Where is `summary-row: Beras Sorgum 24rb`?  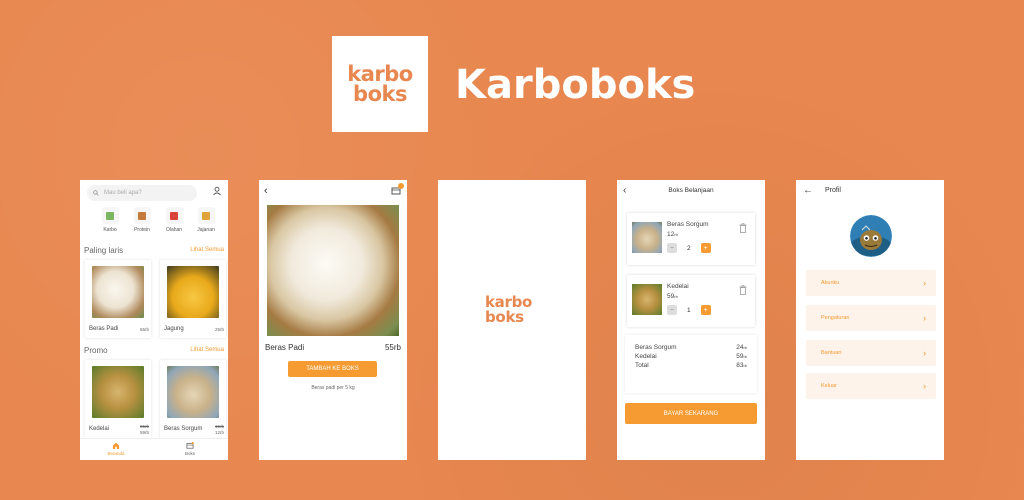 summary-row: Beras Sorgum 24rb is located at coordinates (691, 347).